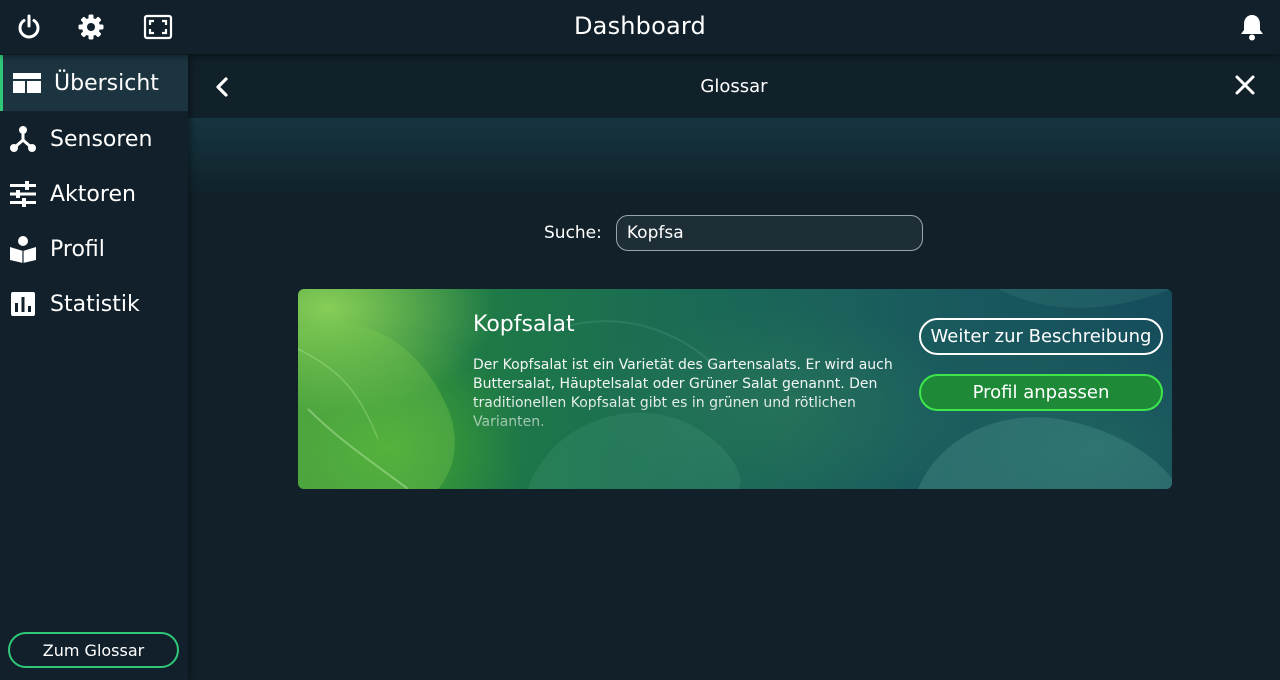 This screenshot has height=680, width=1280. Describe the element at coordinates (77, 249) in the screenshot. I see `sidebar-item-label: Profil` at that location.